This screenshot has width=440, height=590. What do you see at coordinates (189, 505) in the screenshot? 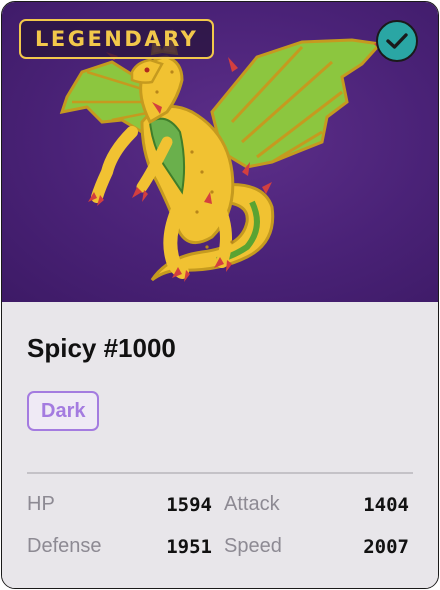
I see `stat-value-hp: 1594` at bounding box center [189, 505].